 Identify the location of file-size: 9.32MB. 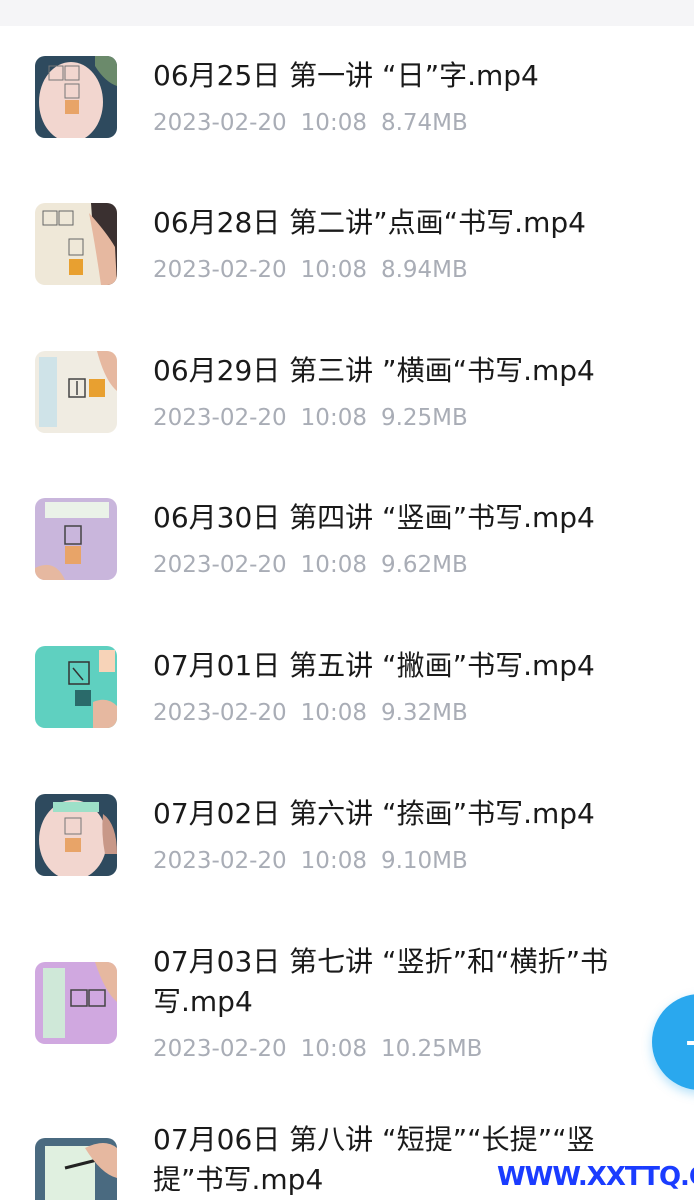
(424, 713).